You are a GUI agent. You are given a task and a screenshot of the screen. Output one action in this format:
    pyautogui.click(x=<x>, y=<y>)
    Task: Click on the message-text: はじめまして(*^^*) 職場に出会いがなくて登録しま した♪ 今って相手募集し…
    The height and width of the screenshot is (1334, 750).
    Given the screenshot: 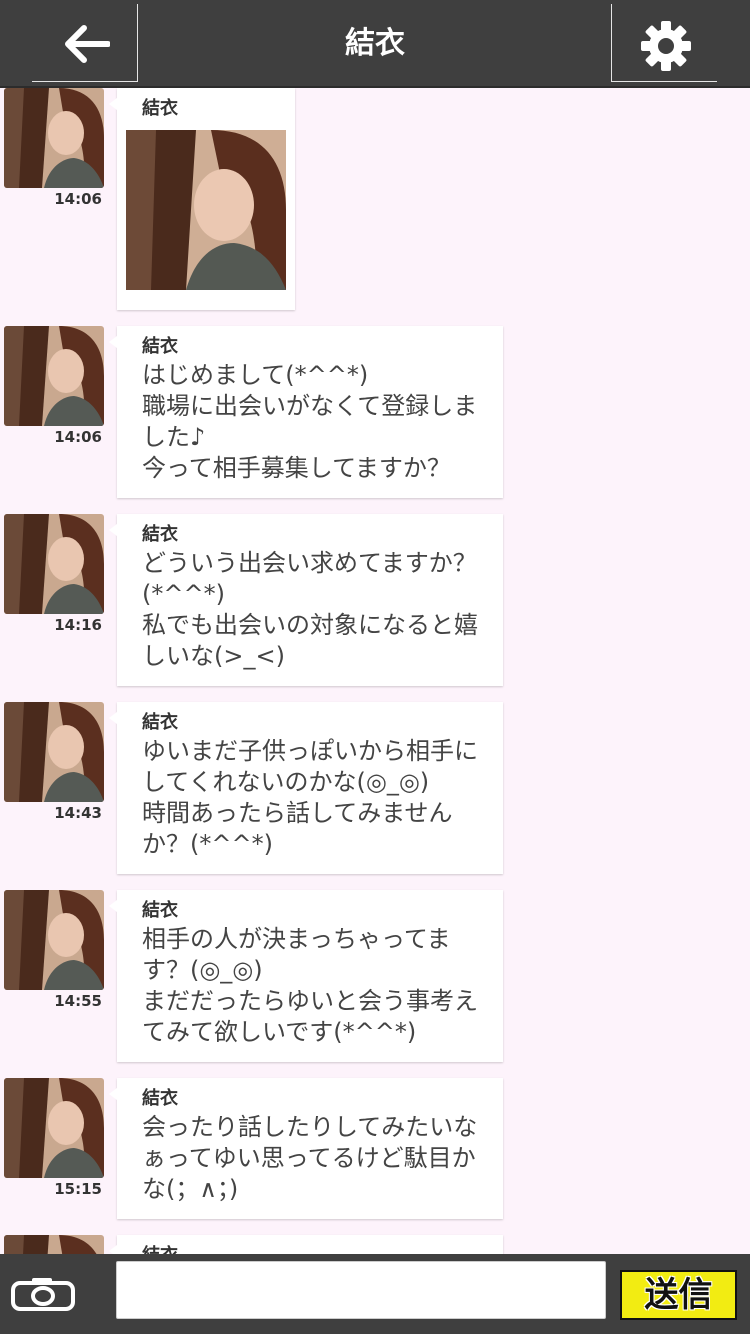 What is the action you would take?
    pyautogui.click(x=310, y=421)
    